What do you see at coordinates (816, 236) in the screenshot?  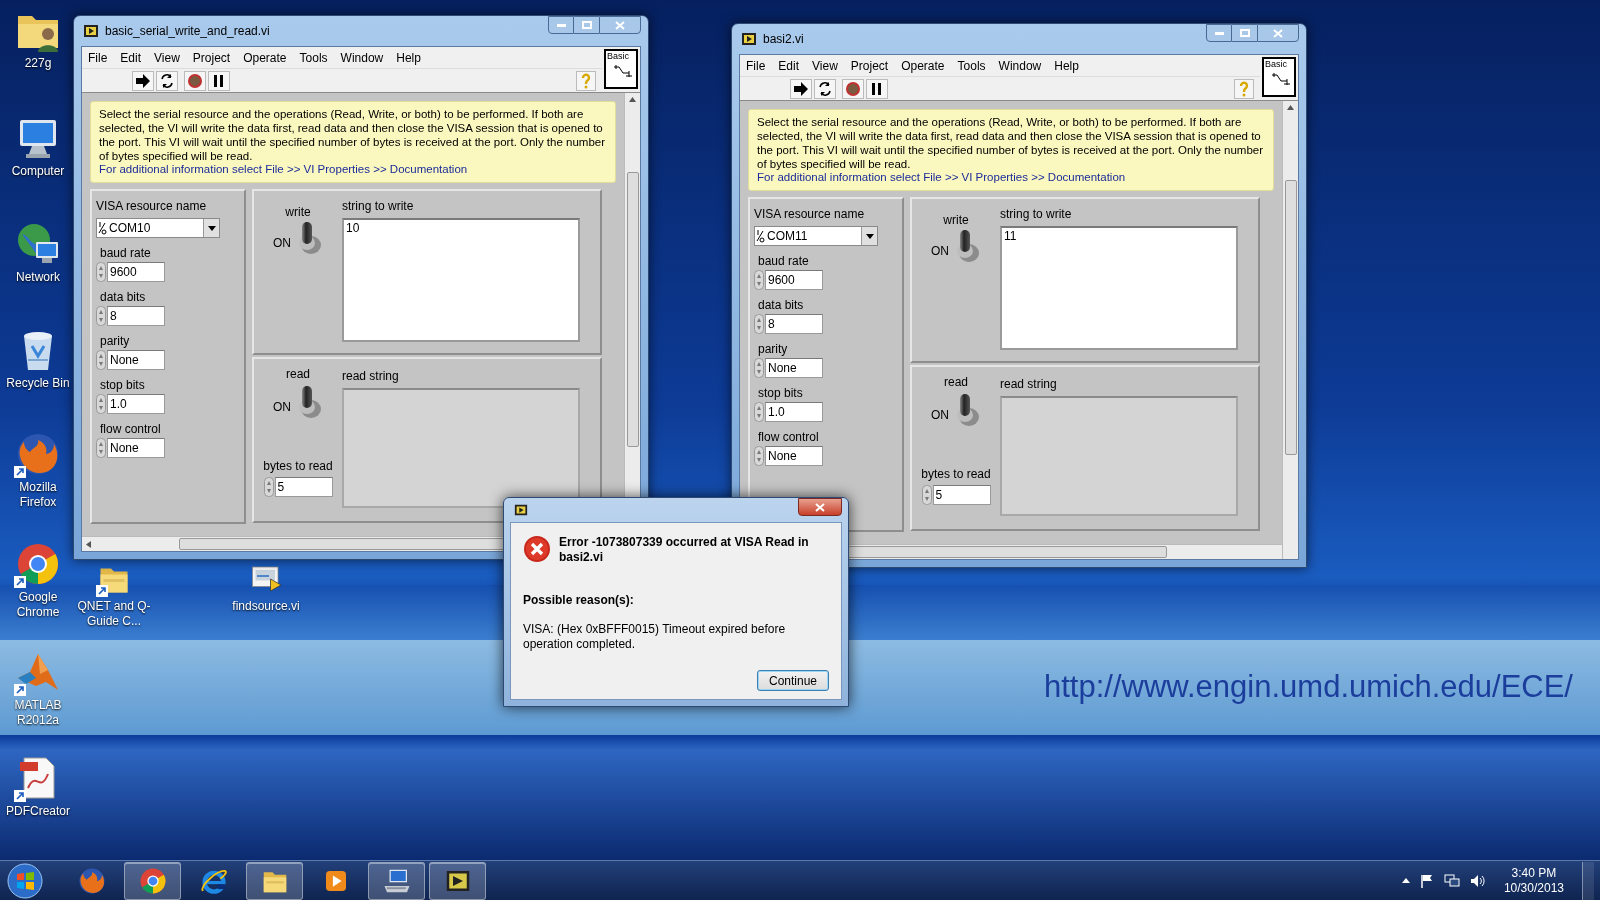 I see `resource-dropdown: COM11` at bounding box center [816, 236].